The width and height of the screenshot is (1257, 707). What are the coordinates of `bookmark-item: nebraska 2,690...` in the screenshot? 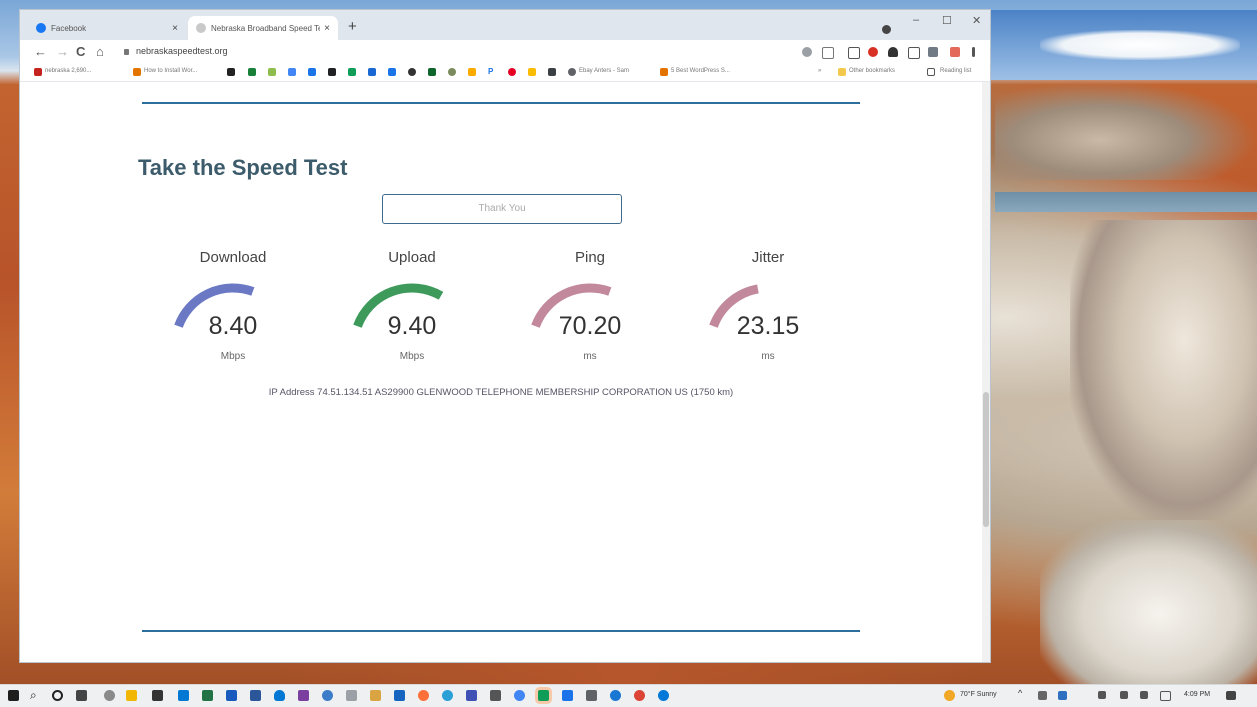 It's located at (68, 71).